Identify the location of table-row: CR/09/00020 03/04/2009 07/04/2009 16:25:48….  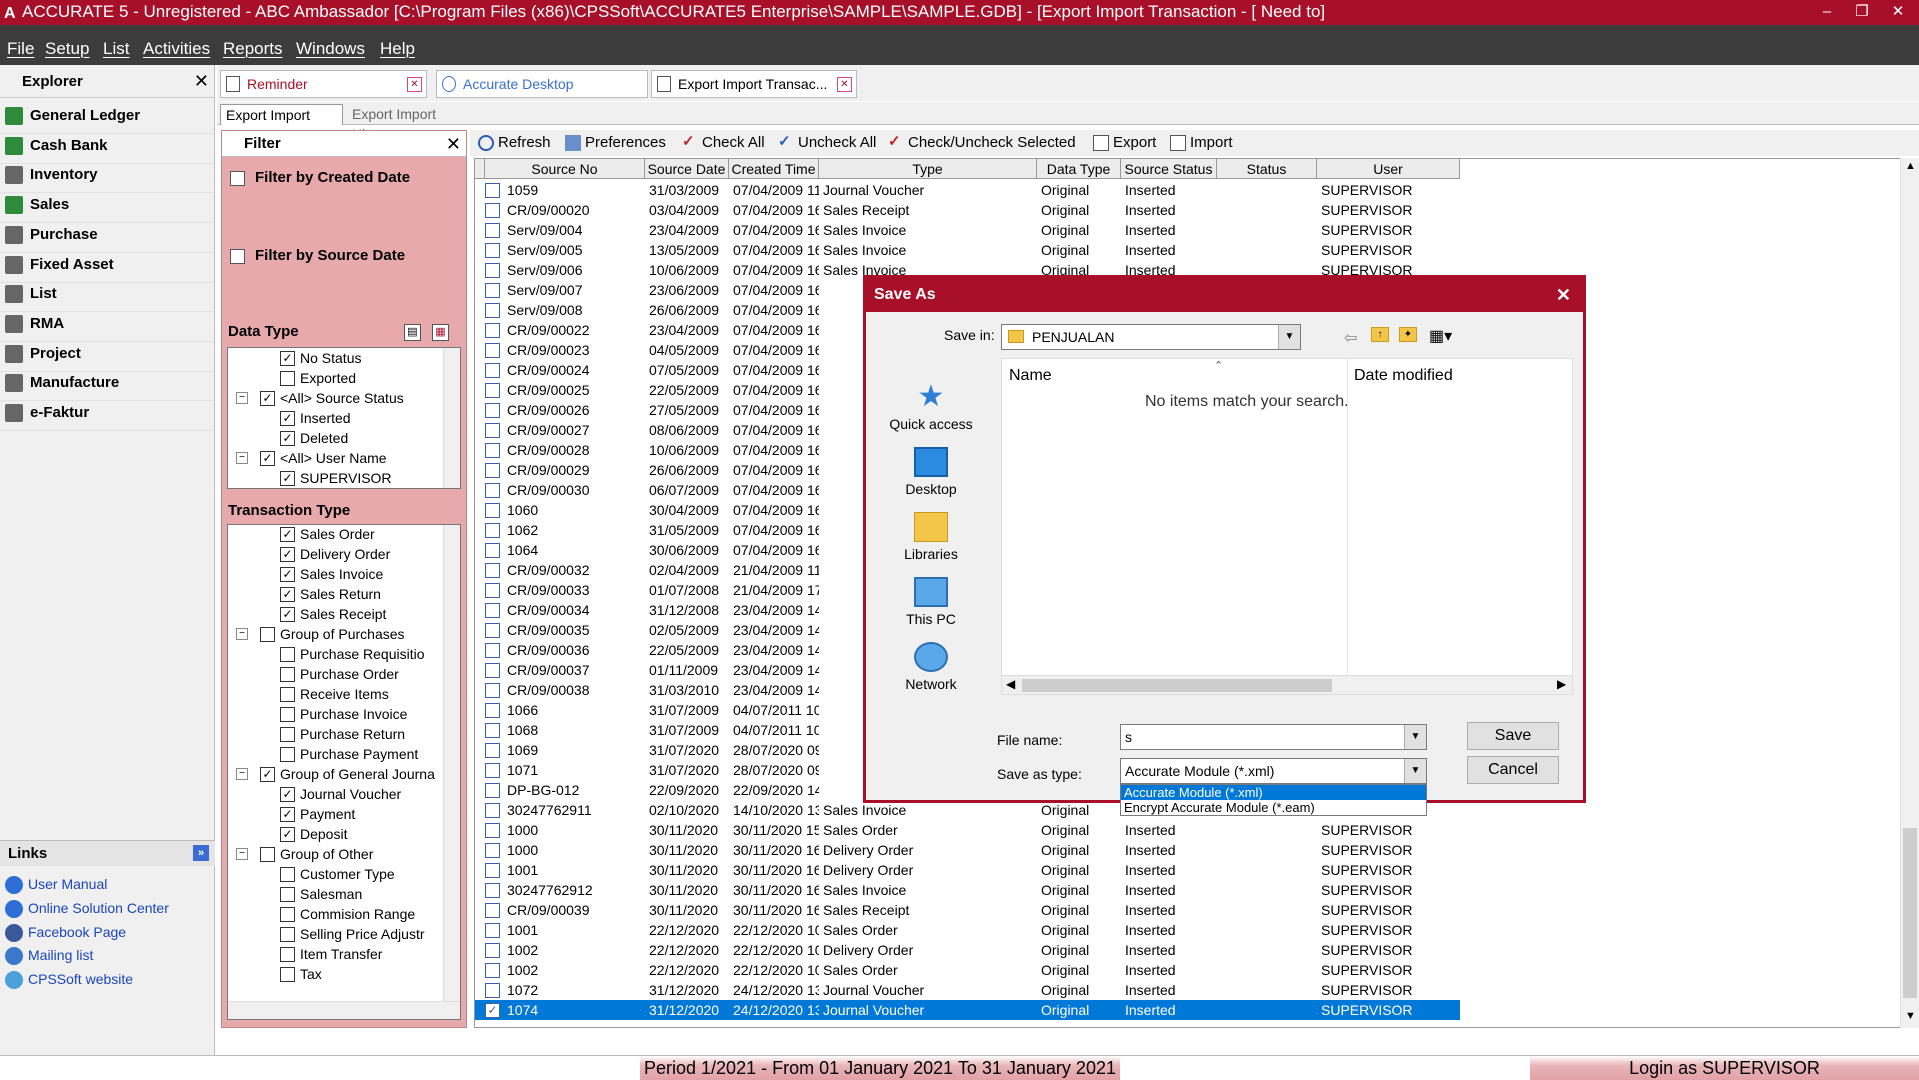
(967, 210).